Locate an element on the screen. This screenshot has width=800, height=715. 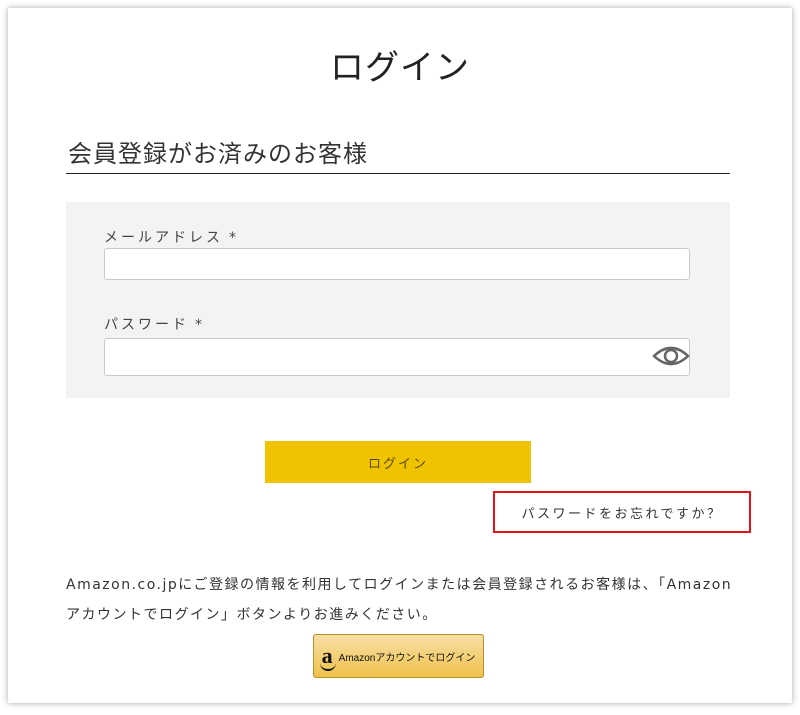
email-required-mark: * is located at coordinates (234, 238).